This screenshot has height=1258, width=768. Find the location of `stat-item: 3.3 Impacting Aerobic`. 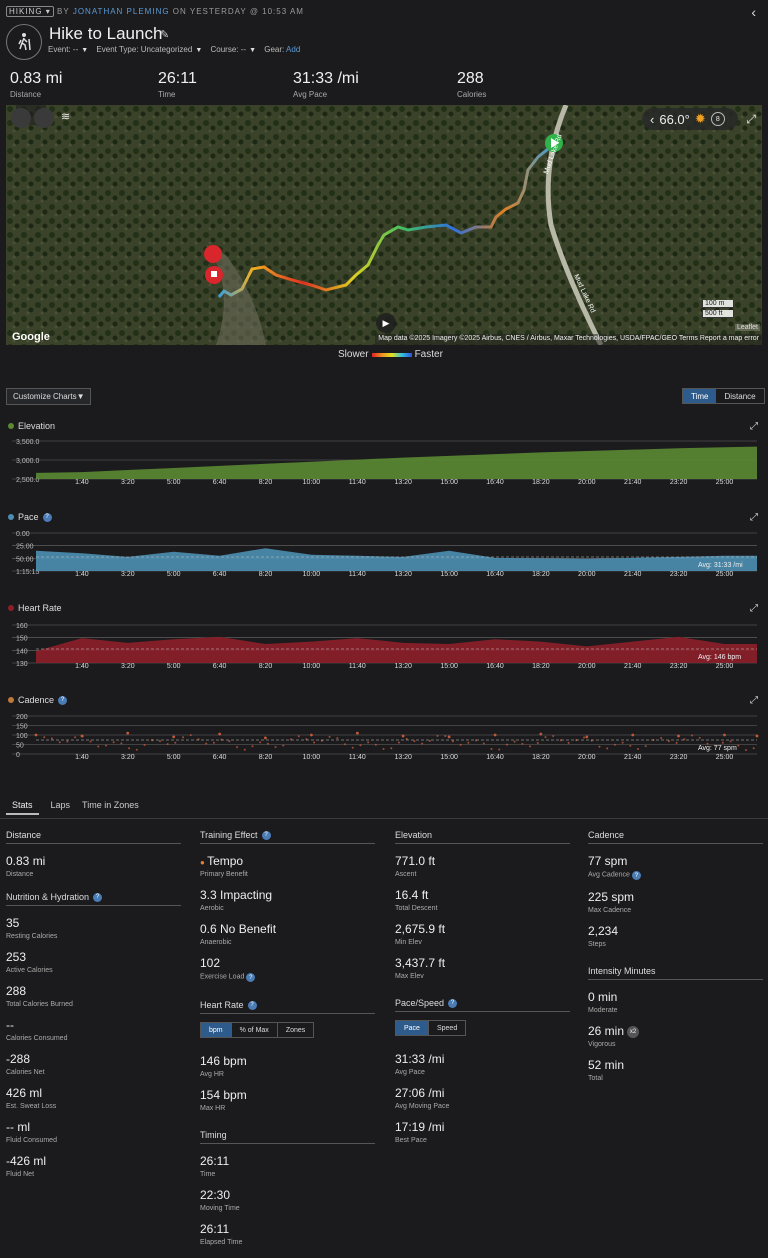

stat-item: 3.3 Impacting Aerobic is located at coordinates (287, 900).